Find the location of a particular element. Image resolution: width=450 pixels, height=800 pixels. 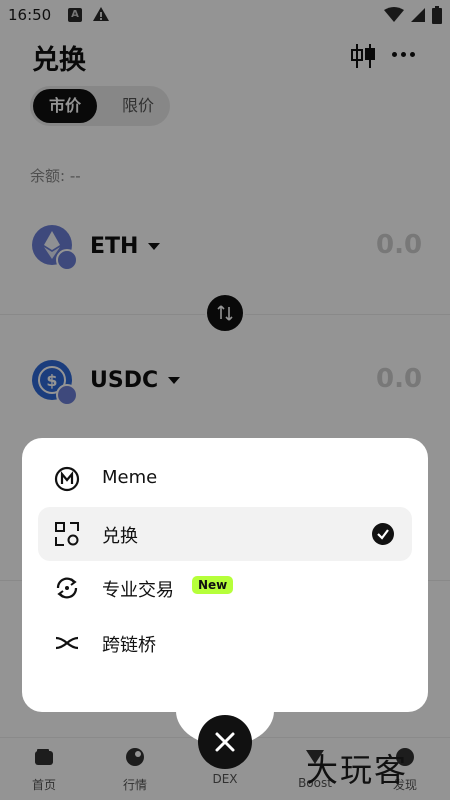

menu-item-label: 专业交易 is located at coordinates (138, 590).